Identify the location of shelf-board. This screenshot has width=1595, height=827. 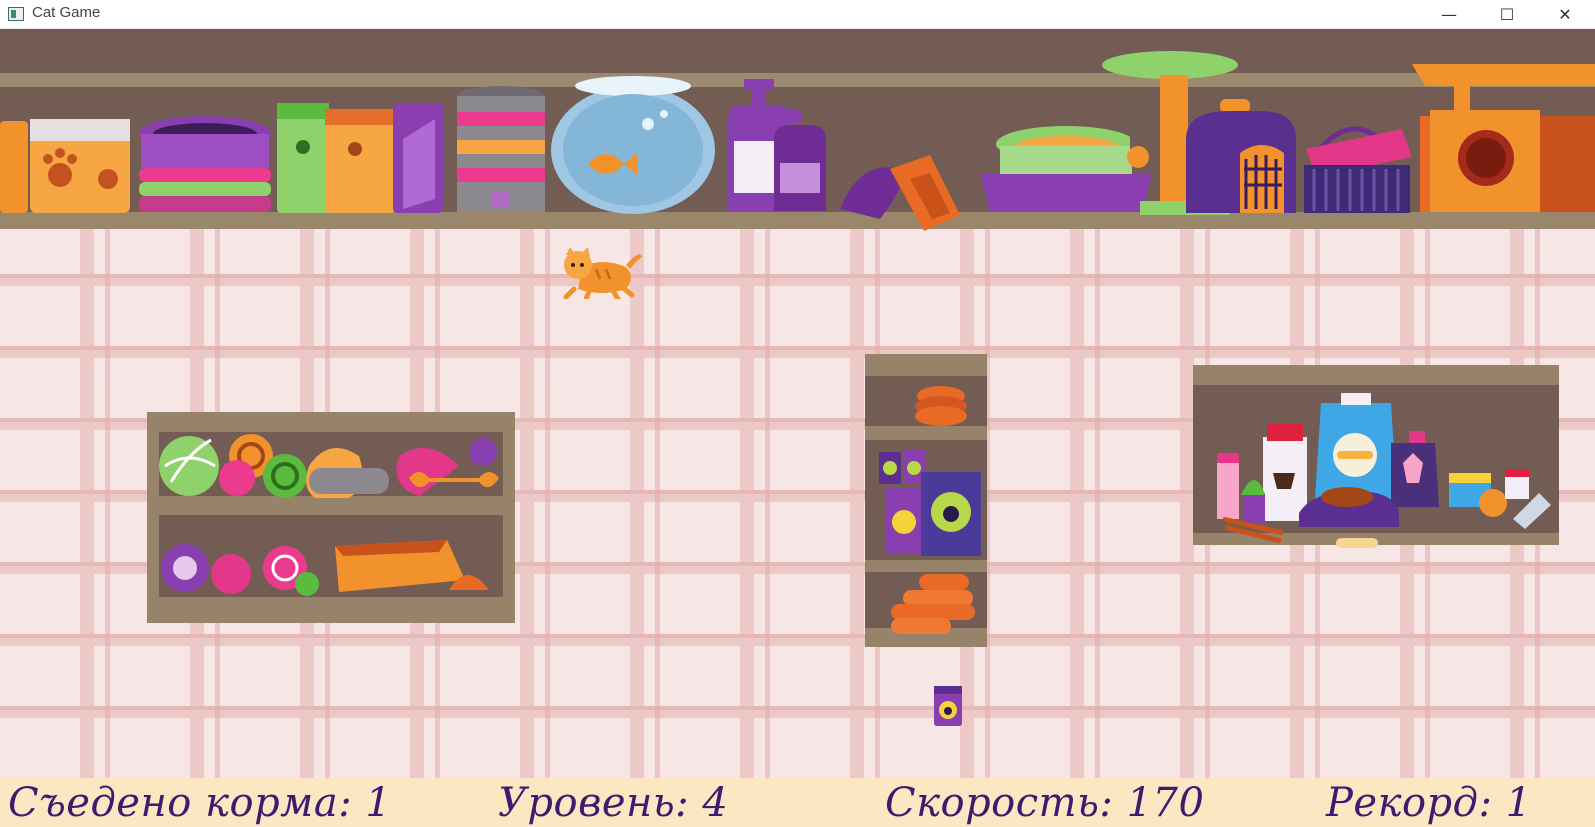
(797, 220).